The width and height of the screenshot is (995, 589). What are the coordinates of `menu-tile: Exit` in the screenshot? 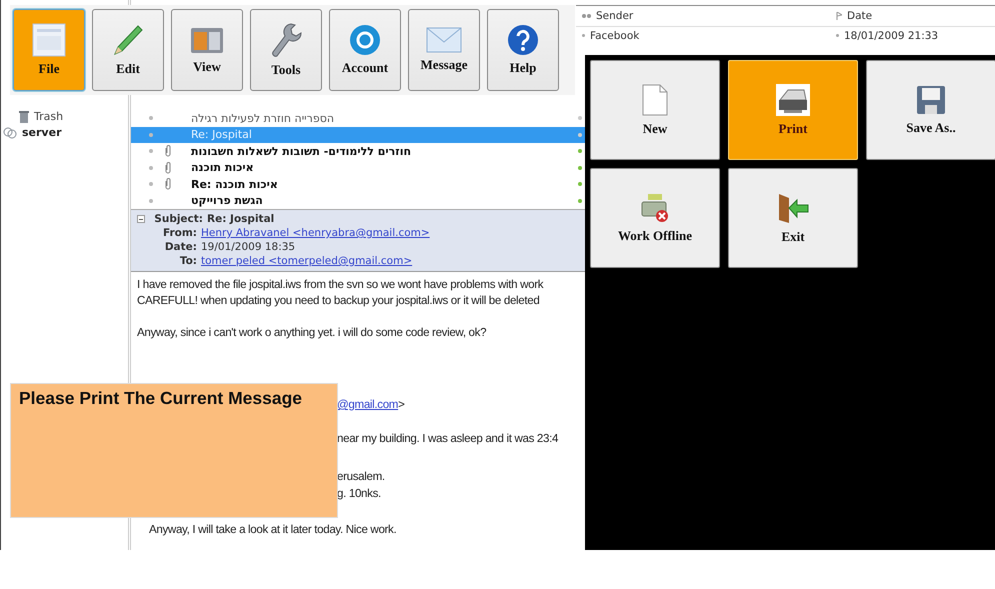 It's located at (793, 218).